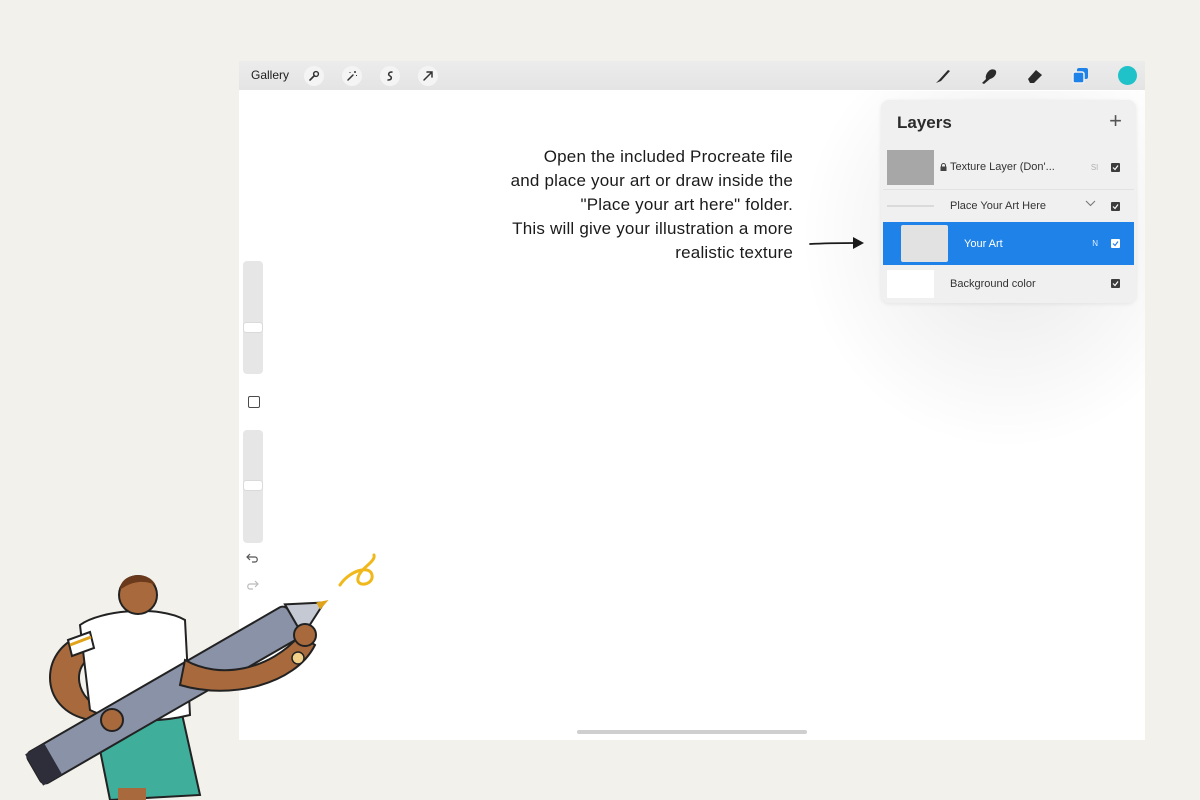 The image size is (1200, 800). I want to click on eraser-icon, so click(1035, 76).